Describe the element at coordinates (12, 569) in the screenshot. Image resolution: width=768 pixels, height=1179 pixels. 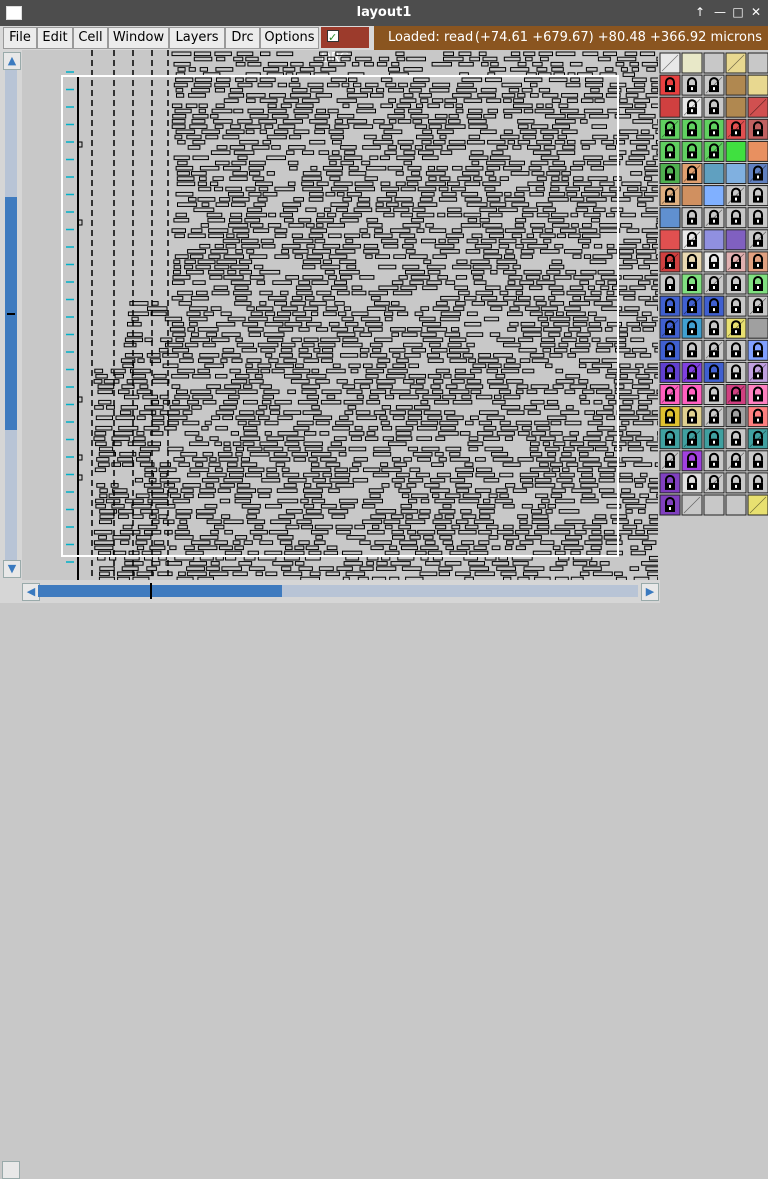
I see `scroll-down-icon: ▼` at that location.